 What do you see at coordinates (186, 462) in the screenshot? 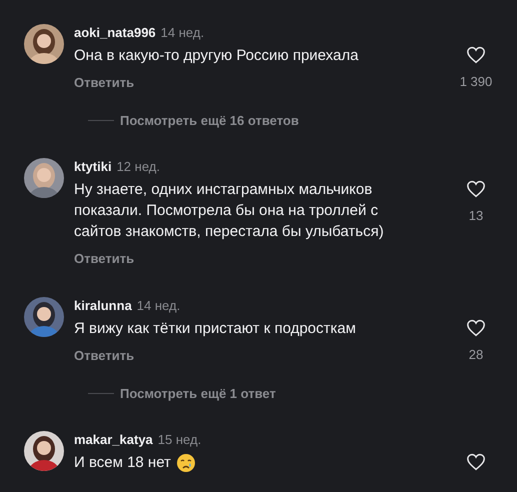
I see `crying-face-icon` at bounding box center [186, 462].